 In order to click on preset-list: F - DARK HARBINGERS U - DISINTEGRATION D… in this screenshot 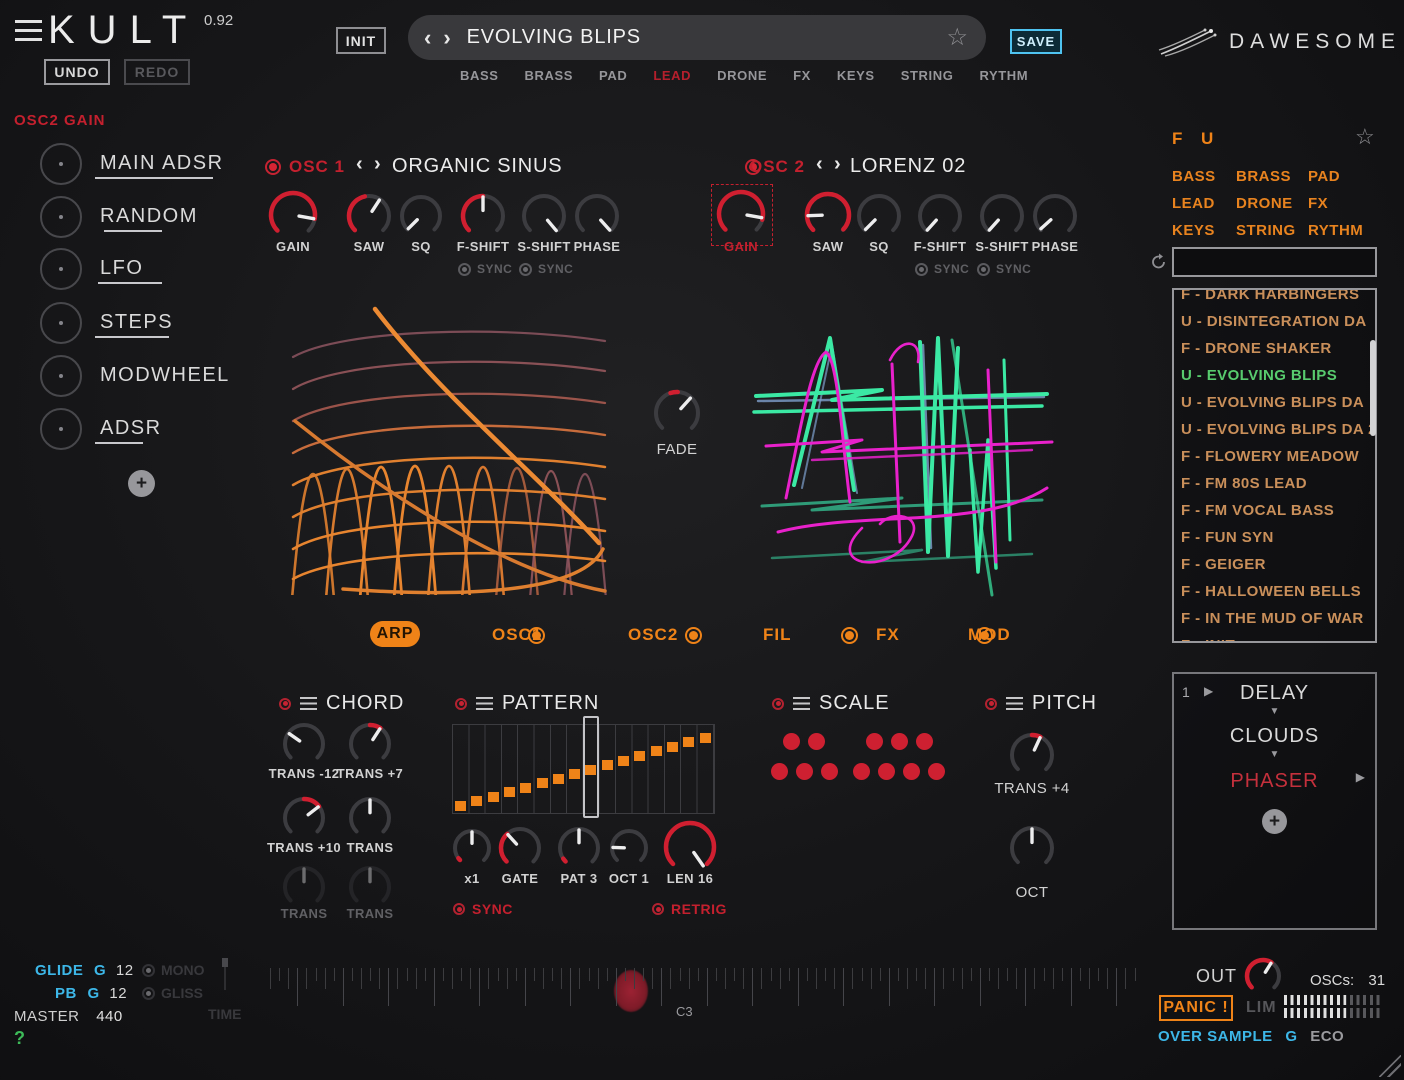, I will do `click(1274, 465)`.